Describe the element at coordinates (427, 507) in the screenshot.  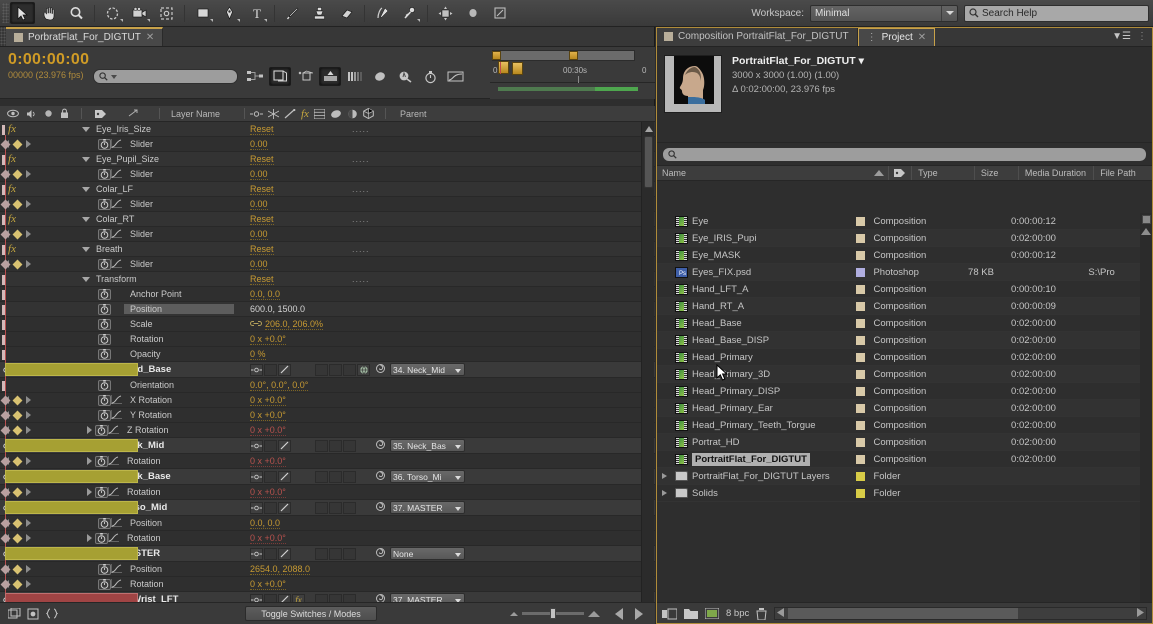
I see `parent-dropdown: 37. MASTER` at that location.